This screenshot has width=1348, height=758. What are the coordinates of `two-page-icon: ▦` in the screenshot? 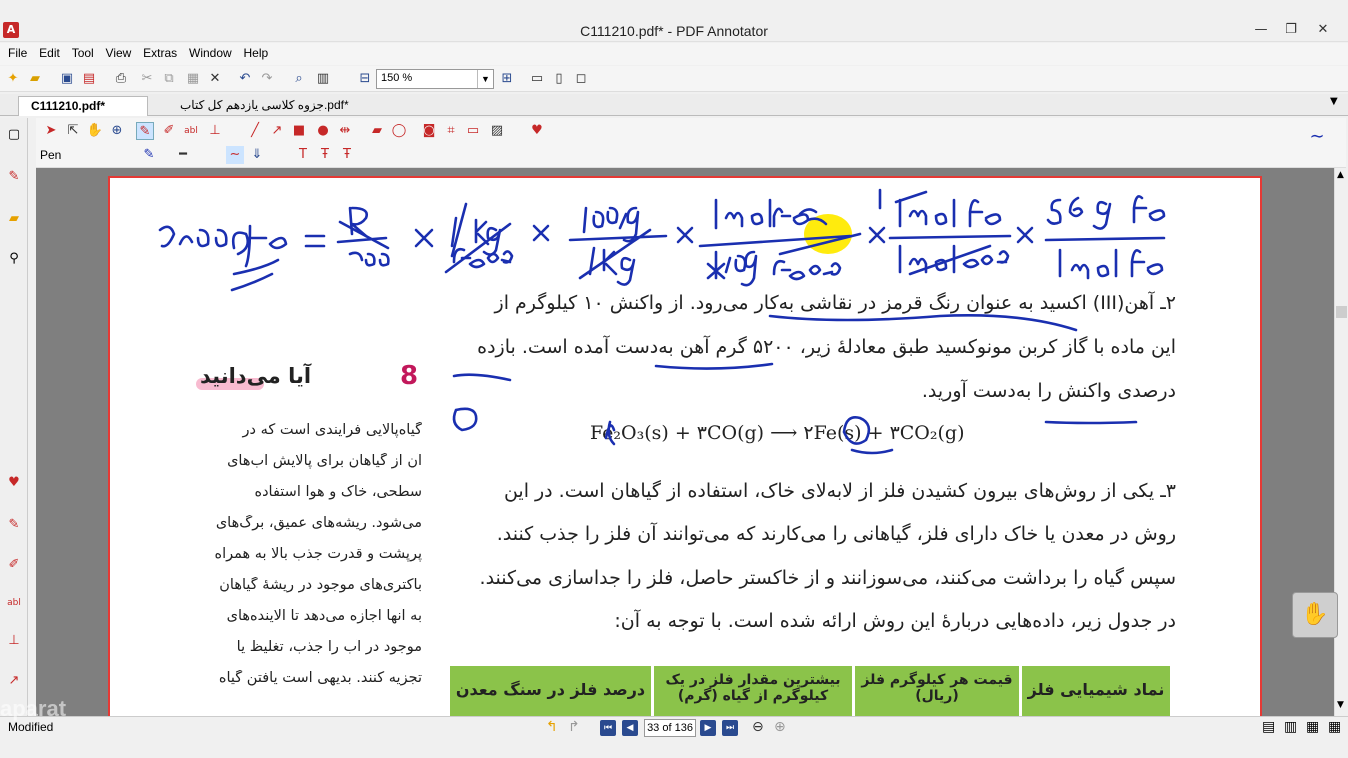 It's located at (1312, 727).